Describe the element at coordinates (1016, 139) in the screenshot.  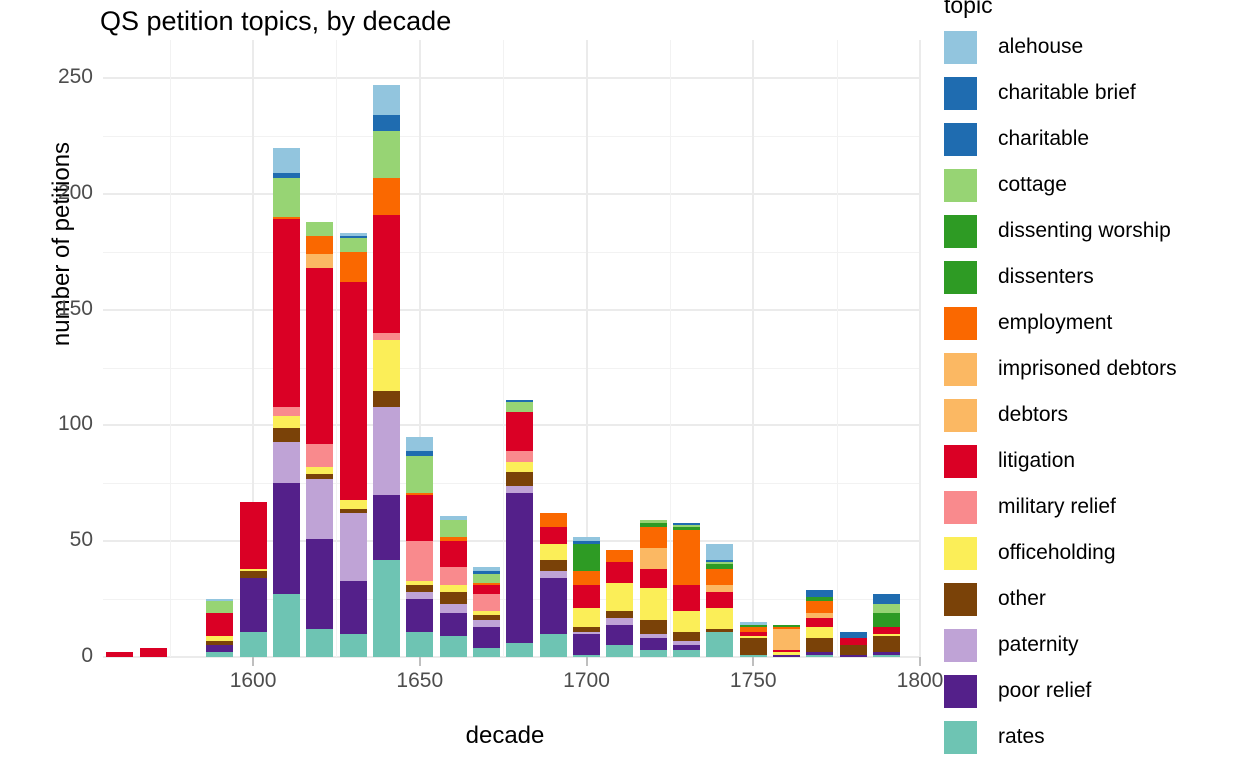
I see `legend-item-charitable: charitable` at that location.